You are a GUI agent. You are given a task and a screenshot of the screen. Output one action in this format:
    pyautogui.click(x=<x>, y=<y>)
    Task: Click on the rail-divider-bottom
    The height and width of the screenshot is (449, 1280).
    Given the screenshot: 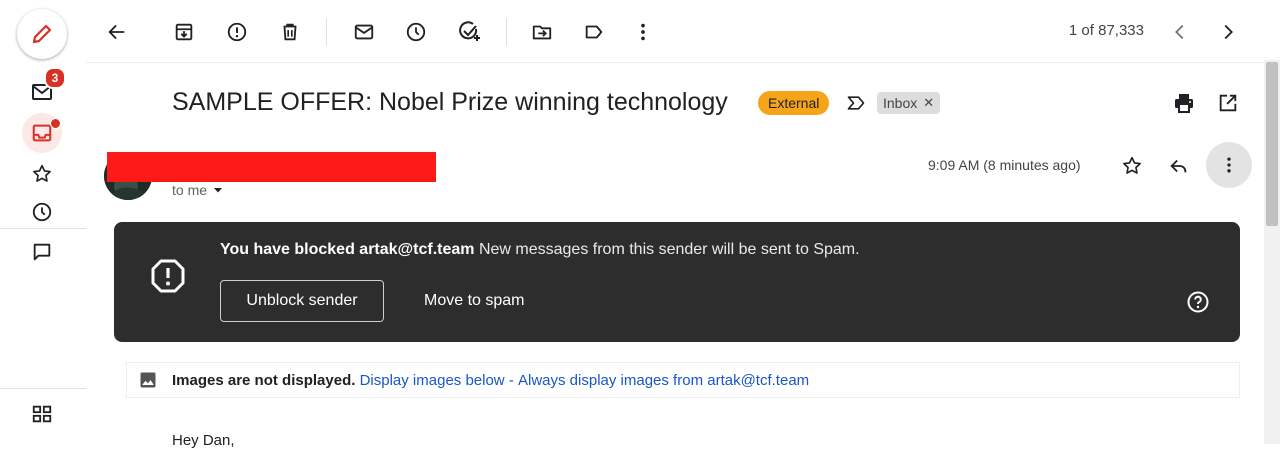 What is the action you would take?
    pyautogui.click(x=43, y=388)
    